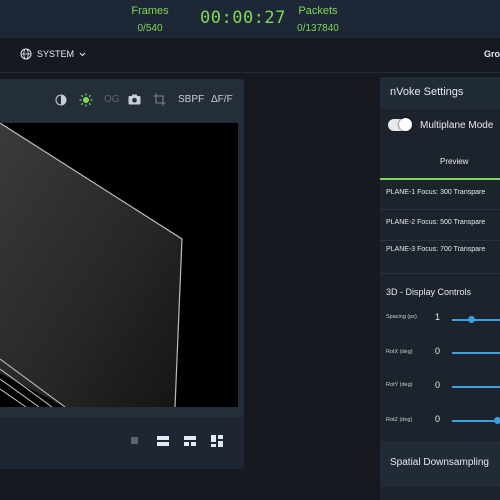 The height and width of the screenshot is (500, 500). What do you see at coordinates (222, 99) in the screenshot?
I see `delta-f-over-f-button: ΔF/F` at bounding box center [222, 99].